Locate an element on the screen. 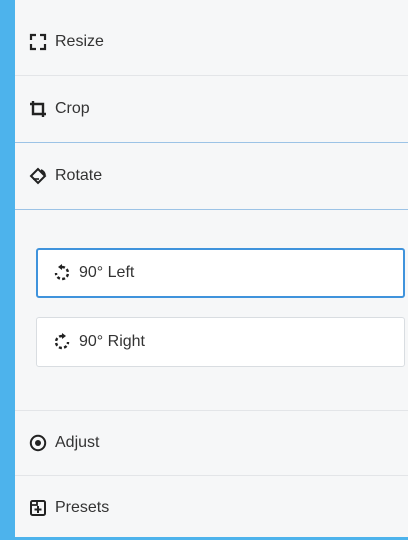  rotate-left-label: 90° Left is located at coordinates (107, 272).